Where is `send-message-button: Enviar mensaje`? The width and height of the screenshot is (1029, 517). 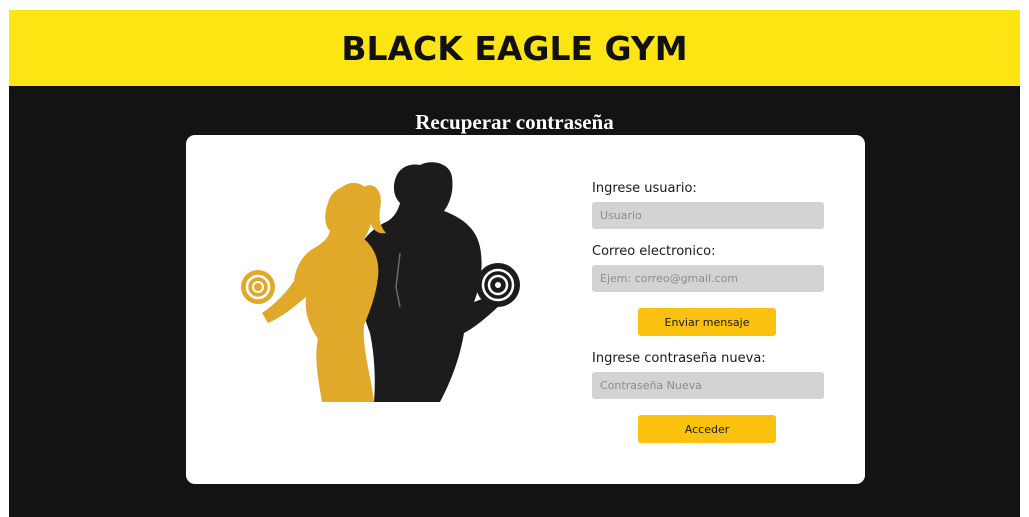
send-message-button: Enviar mensaje is located at coordinates (707, 322).